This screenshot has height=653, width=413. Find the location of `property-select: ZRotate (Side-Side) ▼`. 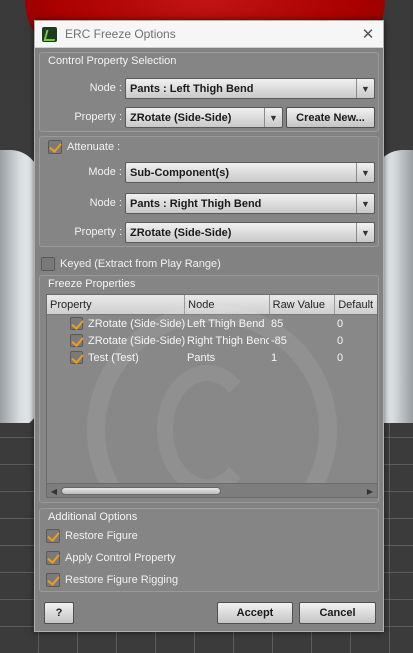

property-select: ZRotate (Side-Side) ▼ is located at coordinates (204, 117).